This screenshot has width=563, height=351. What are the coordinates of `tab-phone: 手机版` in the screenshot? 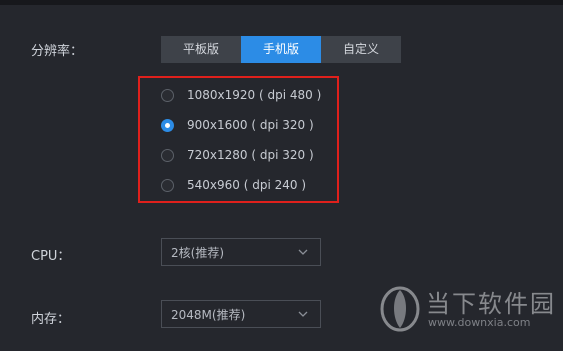 It's located at (281, 49).